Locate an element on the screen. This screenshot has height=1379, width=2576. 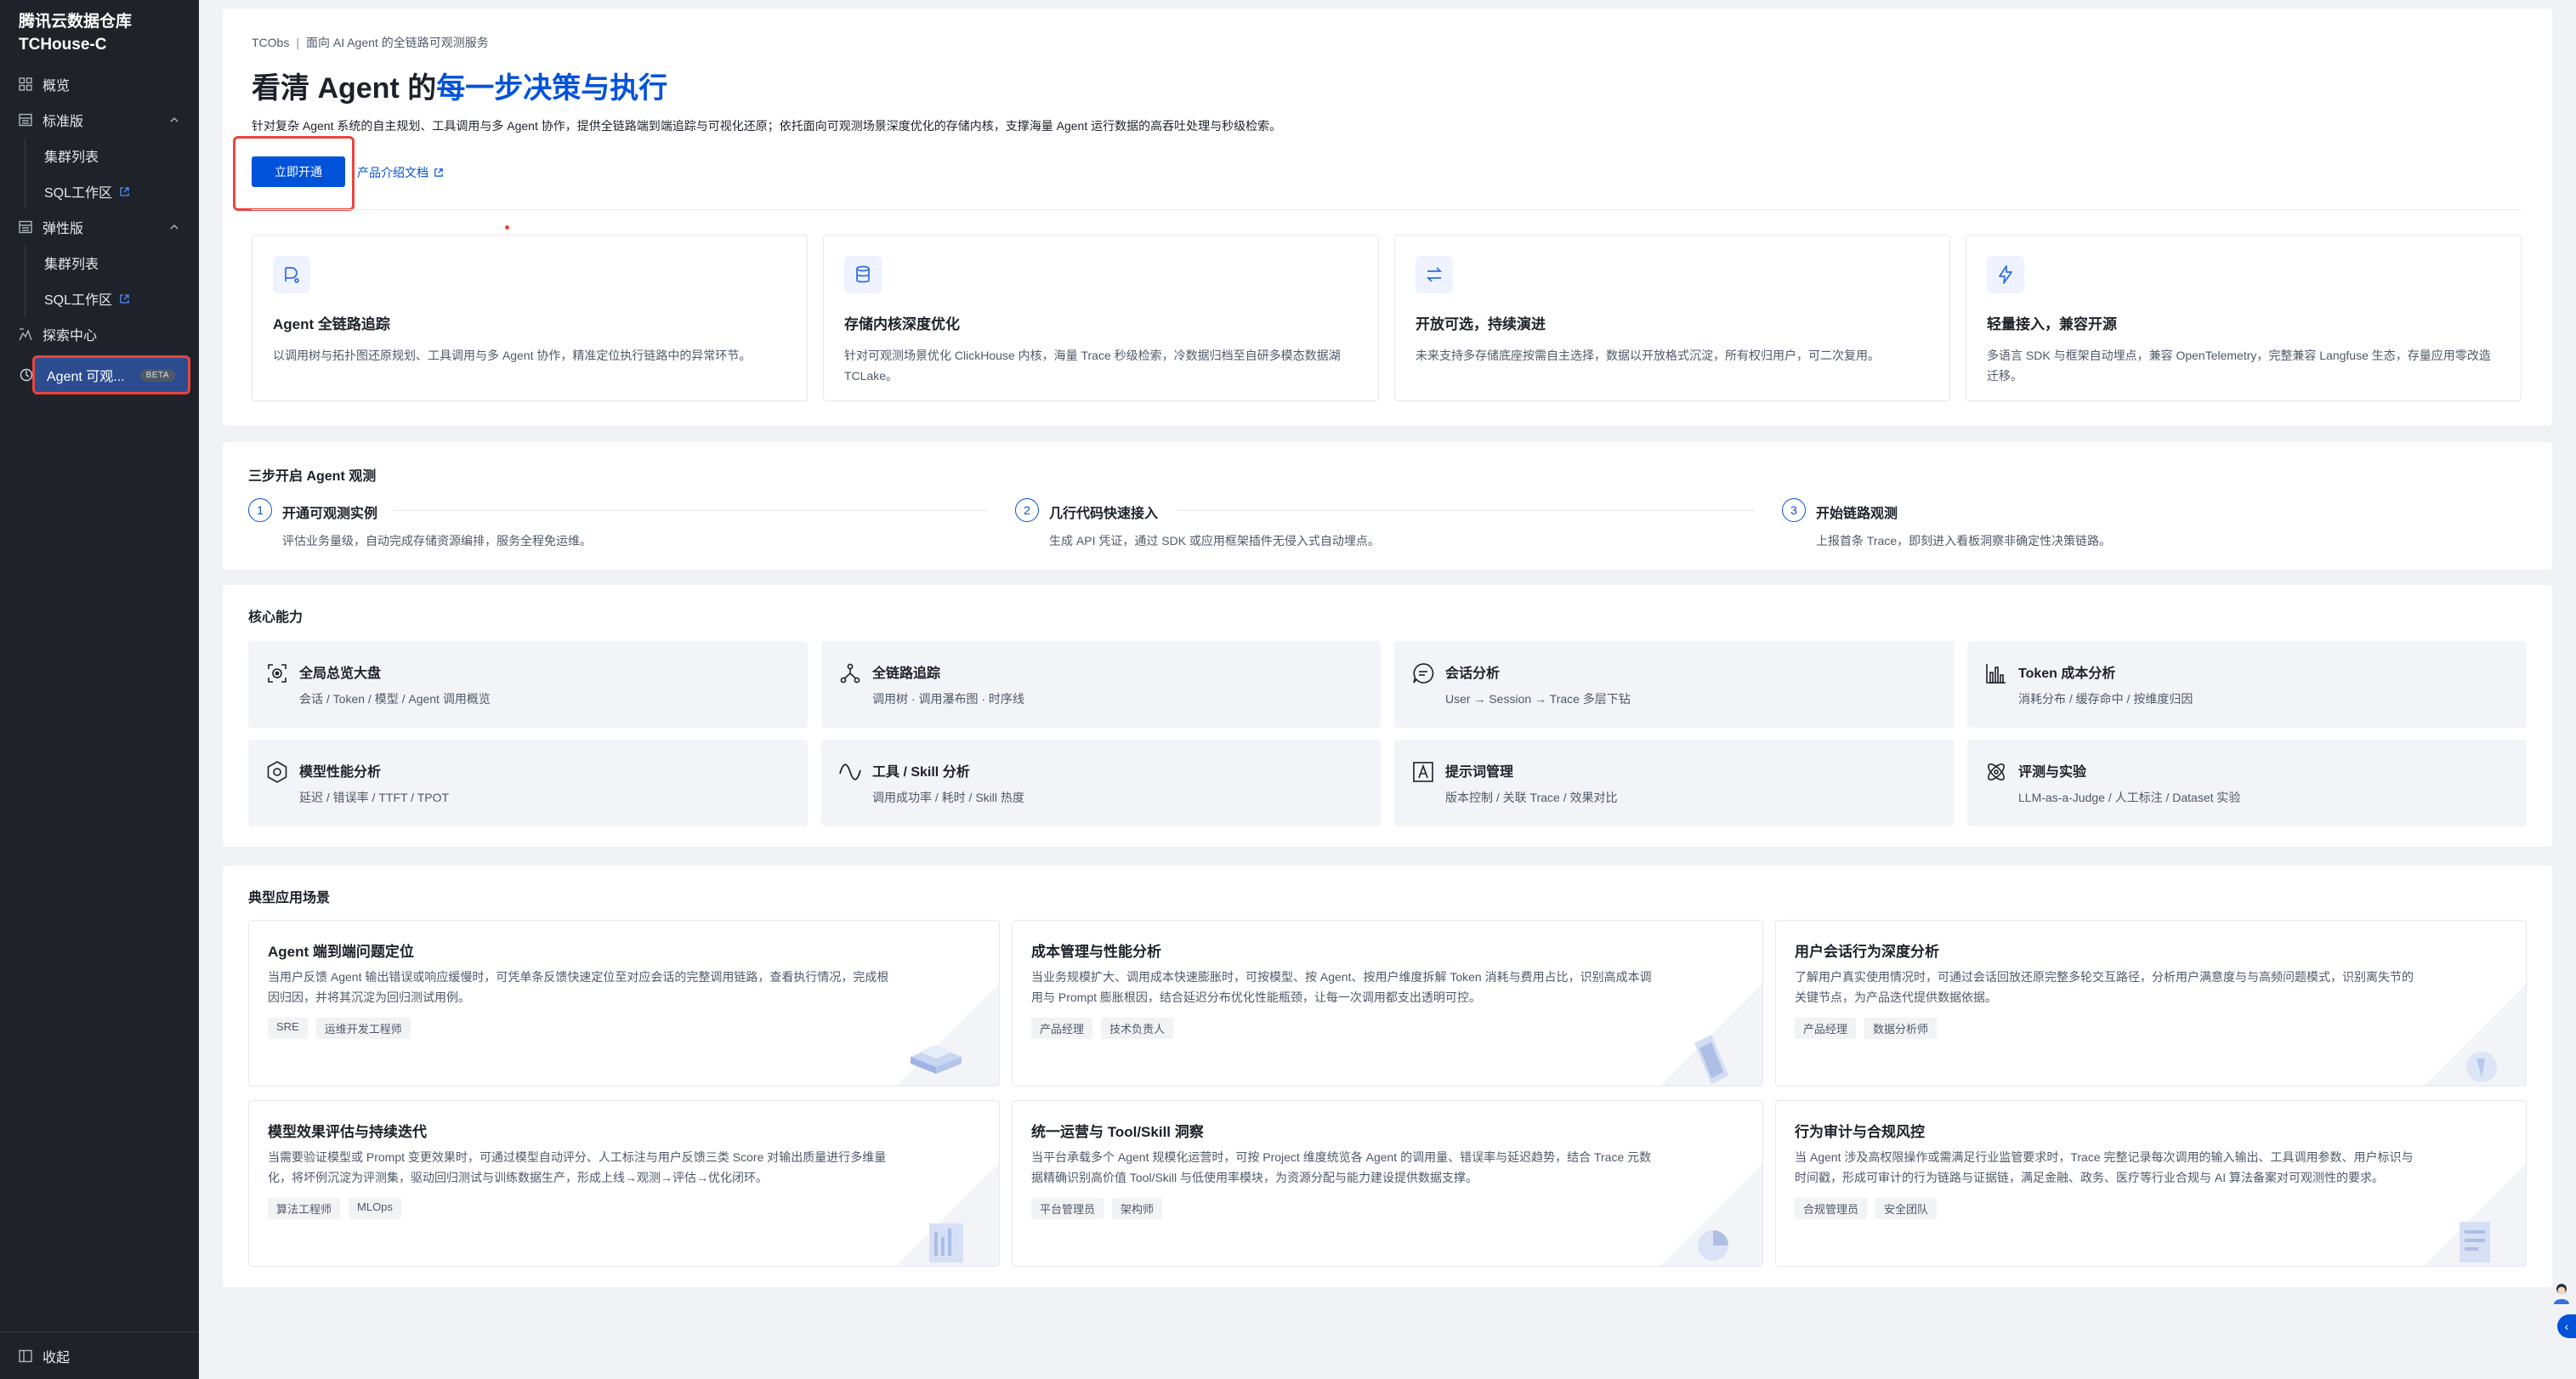
role-tag: 产品经理 is located at coordinates (1826, 1029).